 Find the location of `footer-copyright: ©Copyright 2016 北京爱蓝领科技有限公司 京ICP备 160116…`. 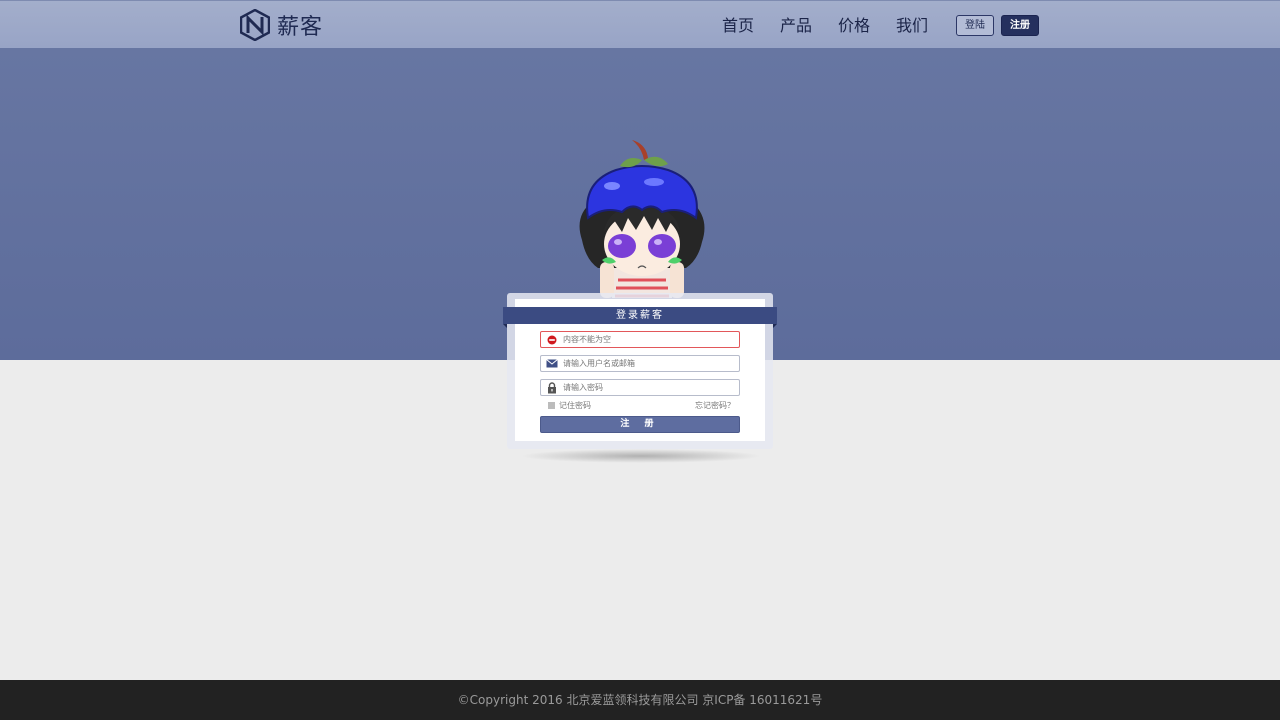

footer-copyright: ©Copyright 2016 北京爱蓝领科技有限公司 京ICP备 160116… is located at coordinates (640, 700).